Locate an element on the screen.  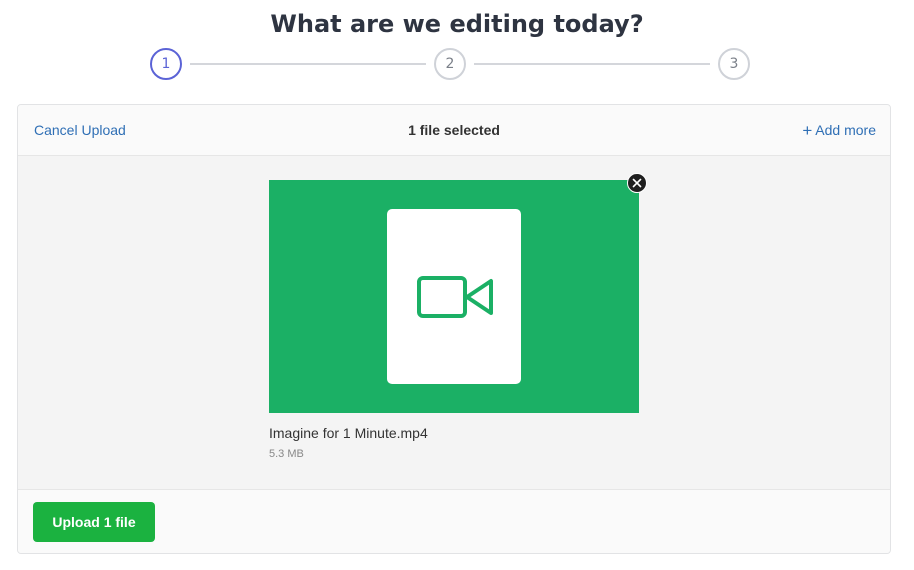
dashboard-footer: Upload 1 file is located at coordinates (454, 521).